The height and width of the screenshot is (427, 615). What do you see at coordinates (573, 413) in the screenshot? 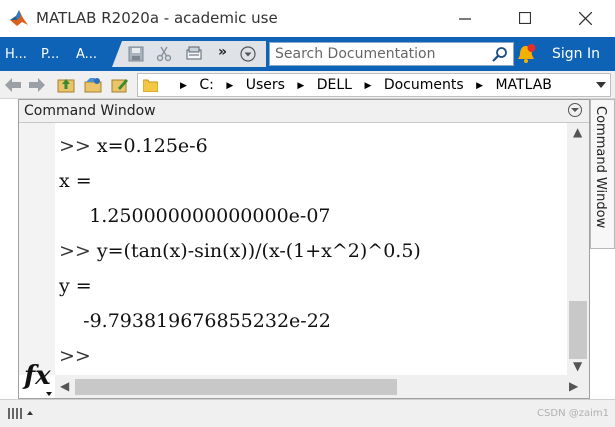
I see `watermark: CSDN @zaim1` at bounding box center [573, 413].